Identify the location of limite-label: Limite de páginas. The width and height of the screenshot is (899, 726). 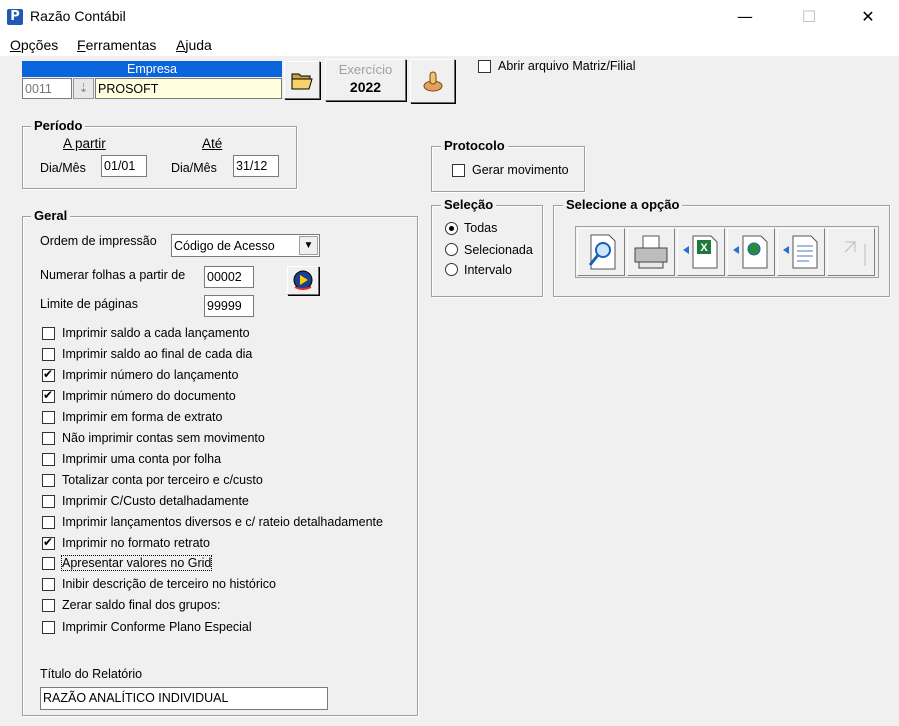
(89, 304).